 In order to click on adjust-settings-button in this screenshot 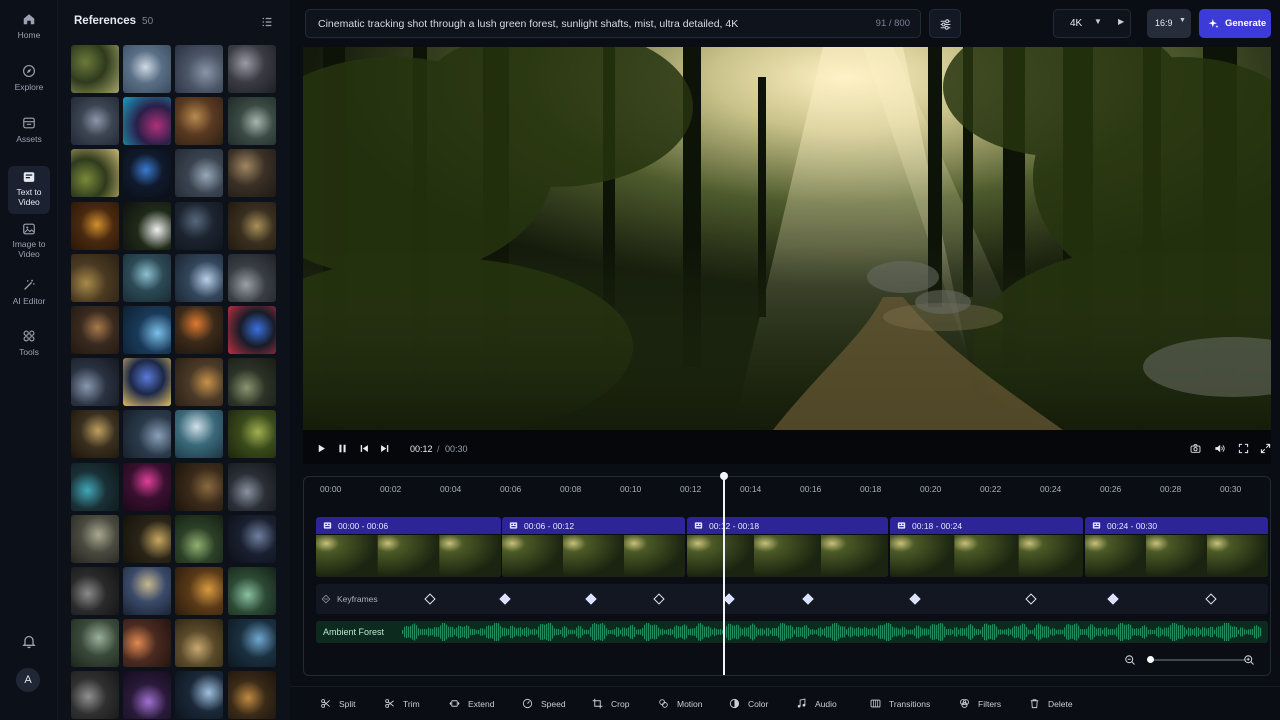, I will do `click(945, 23)`.